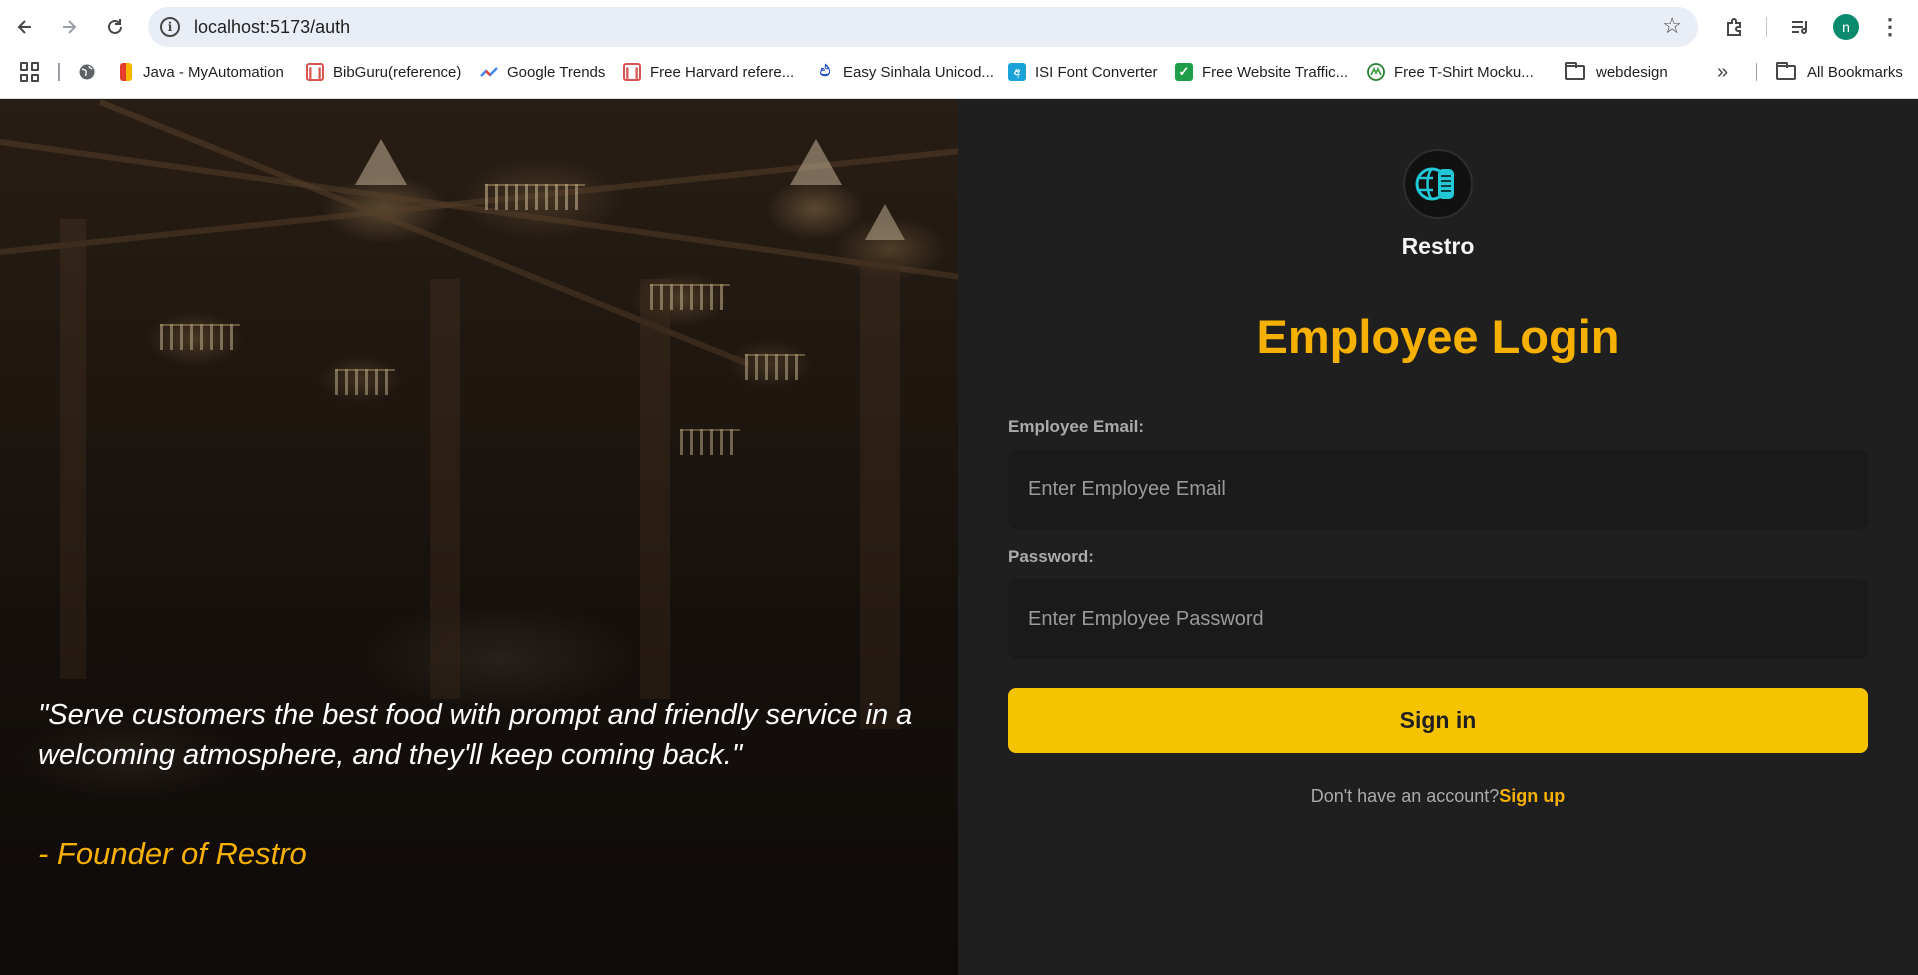 Image resolution: width=1918 pixels, height=975 pixels. Describe the element at coordinates (115, 27) in the screenshot. I see `reload-icon` at that location.